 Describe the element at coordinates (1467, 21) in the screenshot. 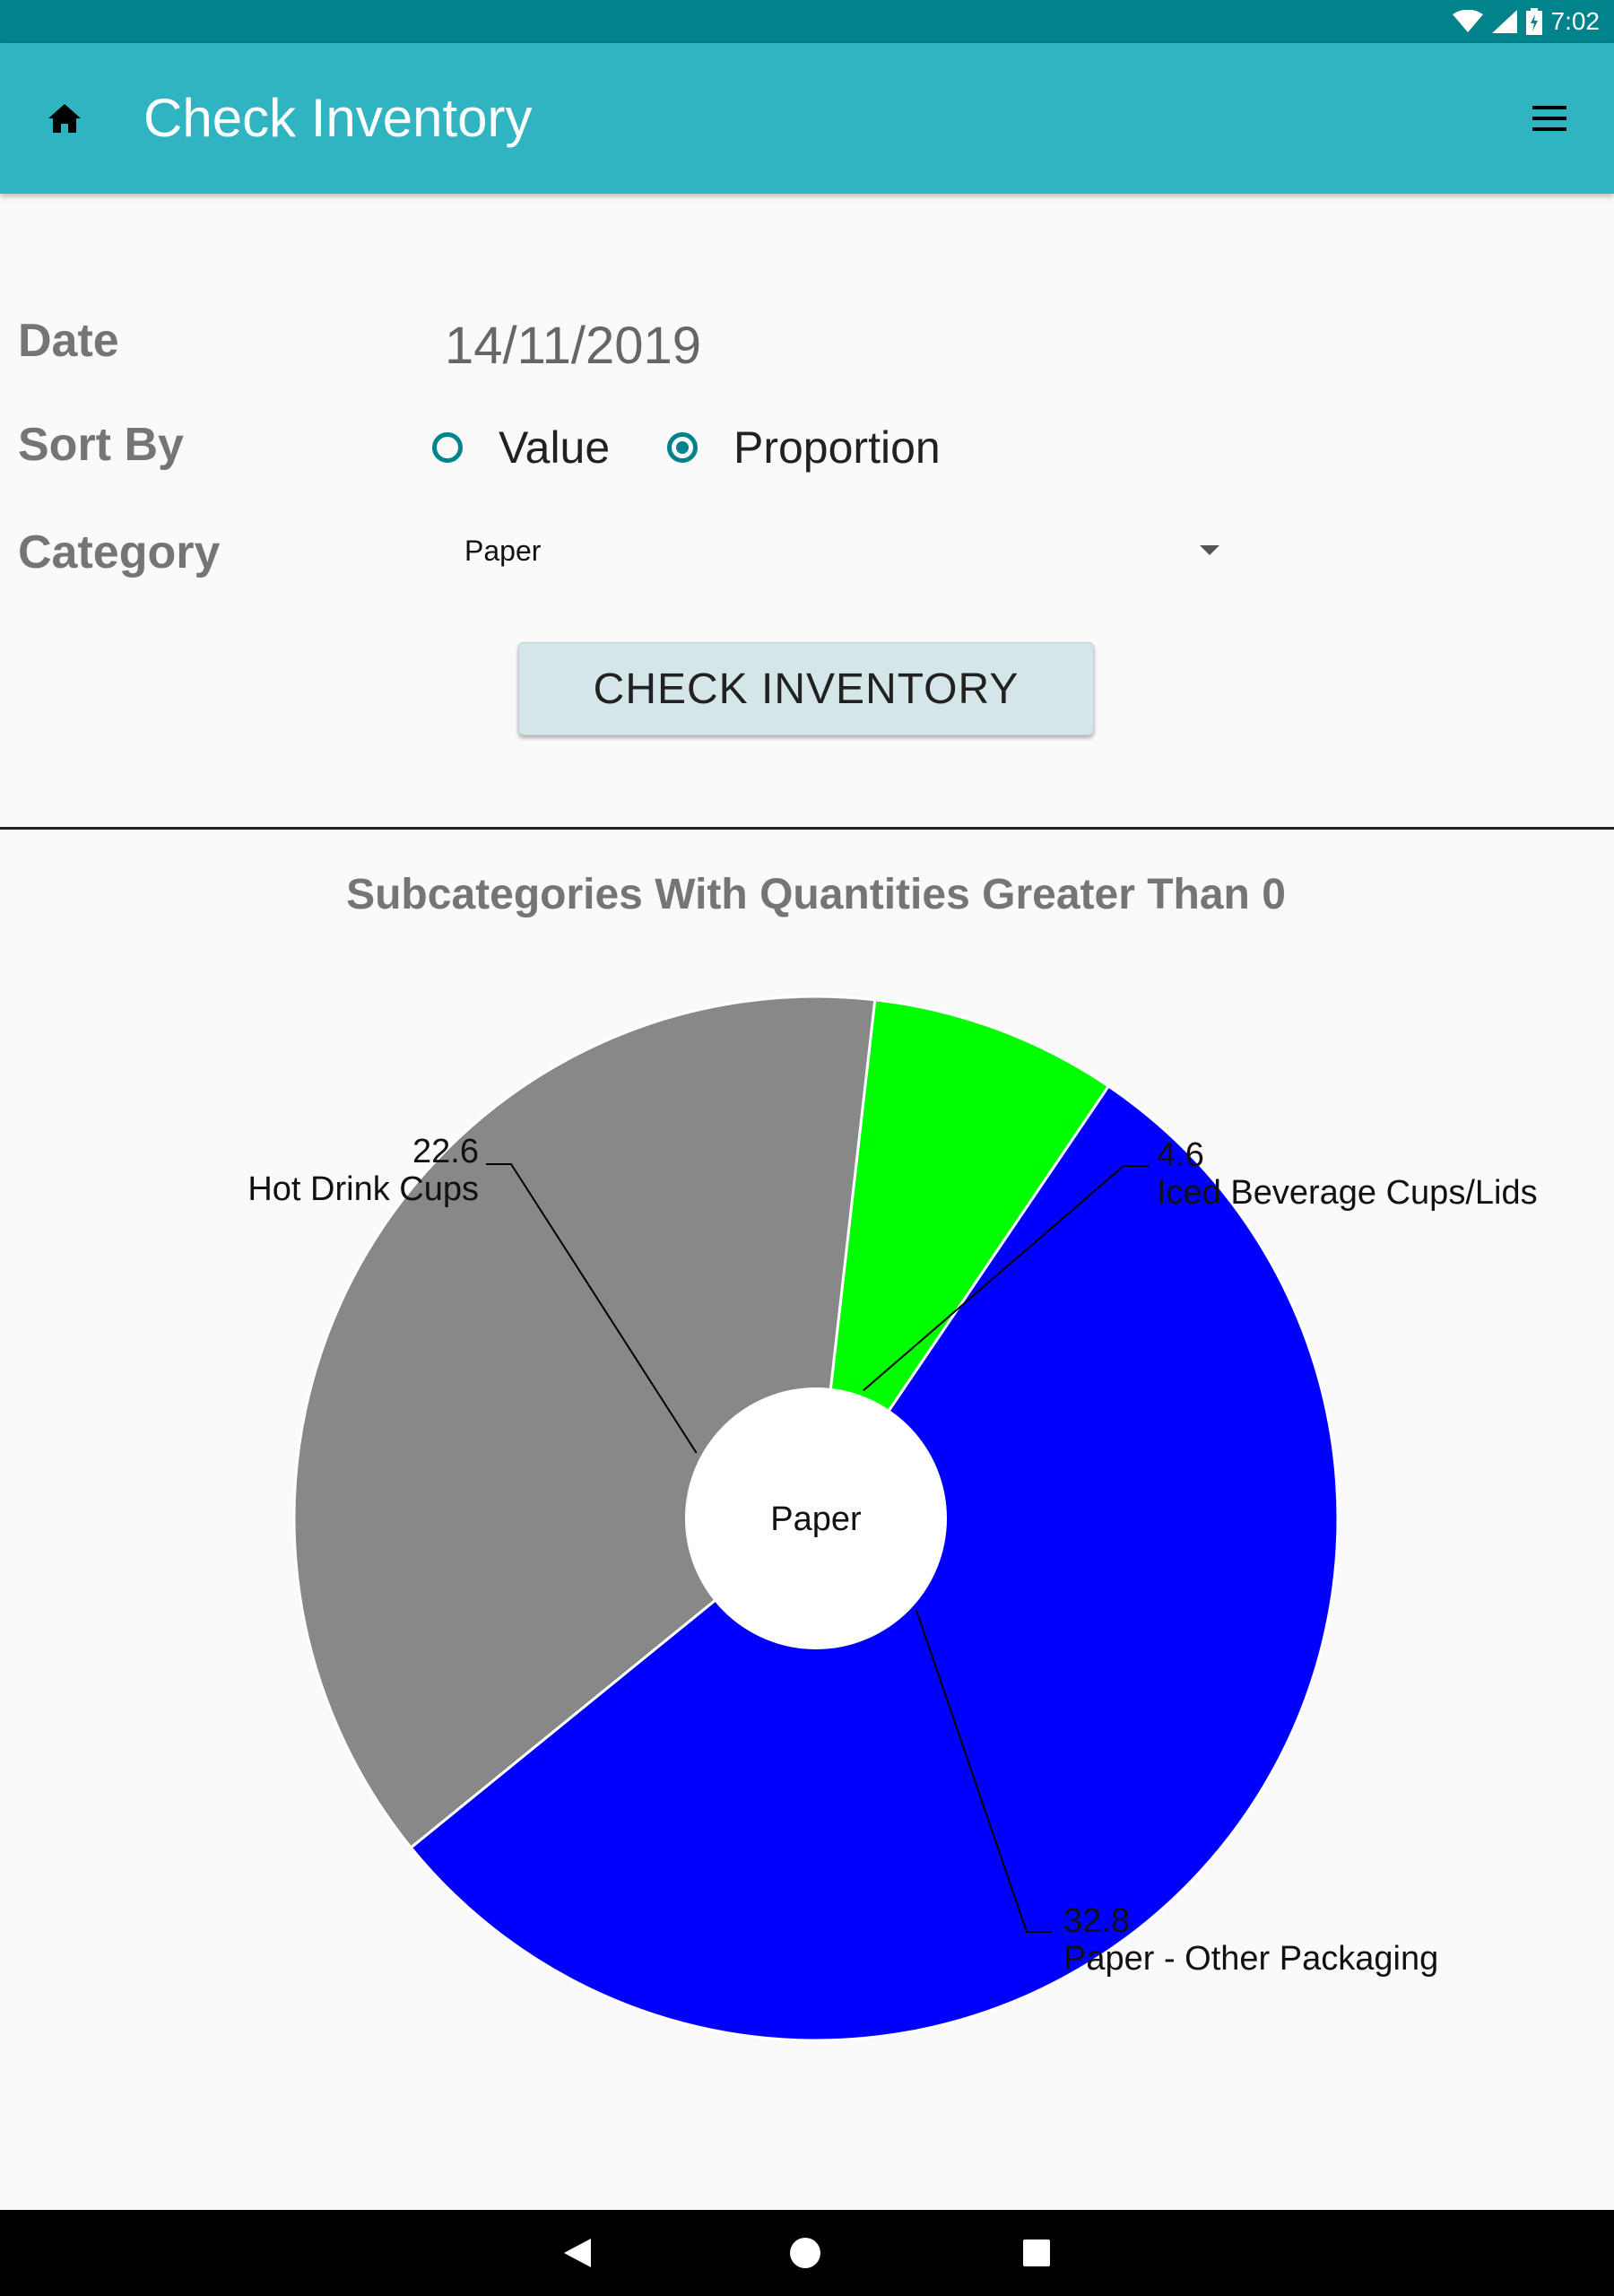

I see `wifi-icon` at that location.